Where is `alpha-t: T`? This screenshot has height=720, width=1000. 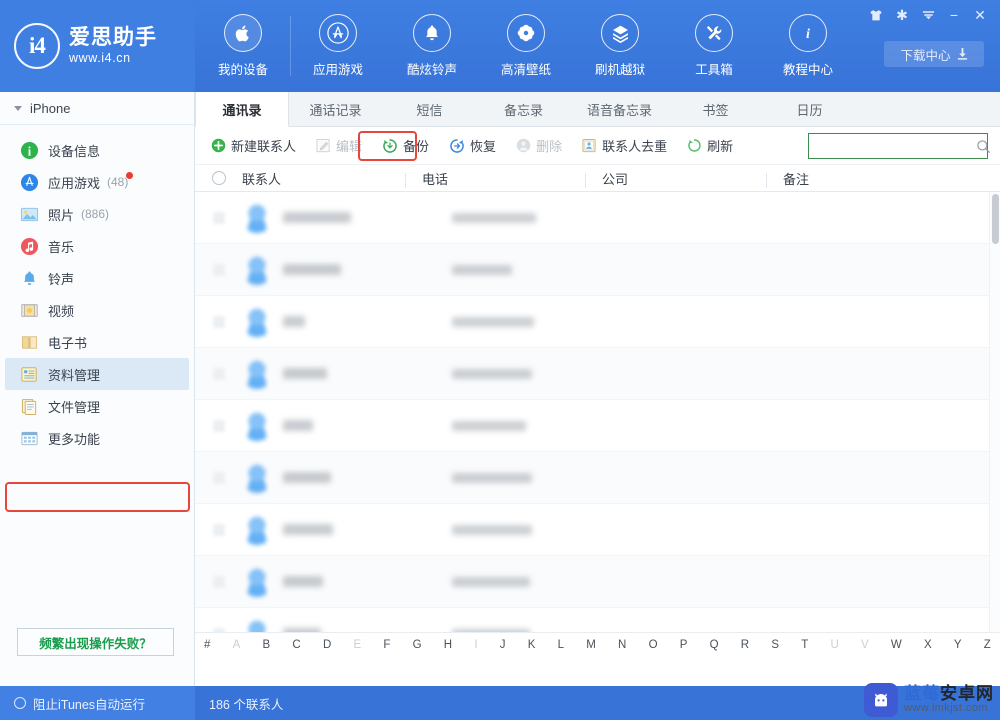
alpha-t: T is located at coordinates (804, 645).